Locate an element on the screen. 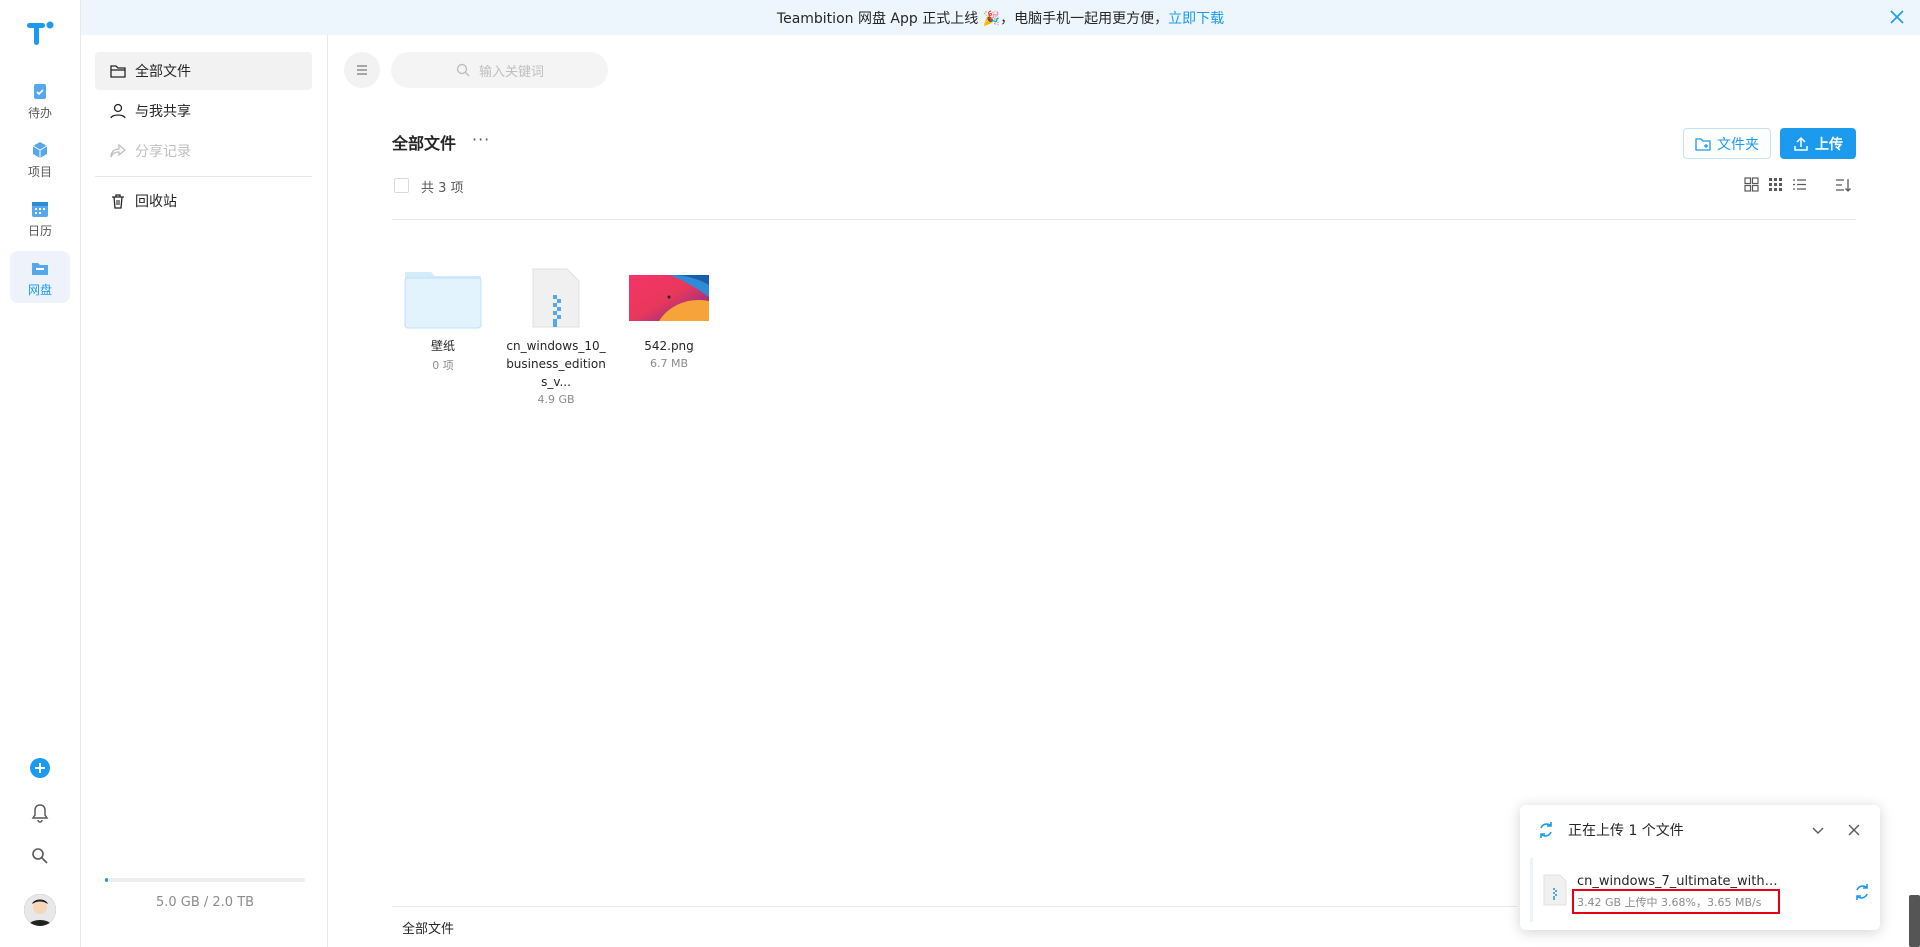 Image resolution: width=1920 pixels, height=947 pixels. banner-download-link: 立即下载 is located at coordinates (1196, 18).